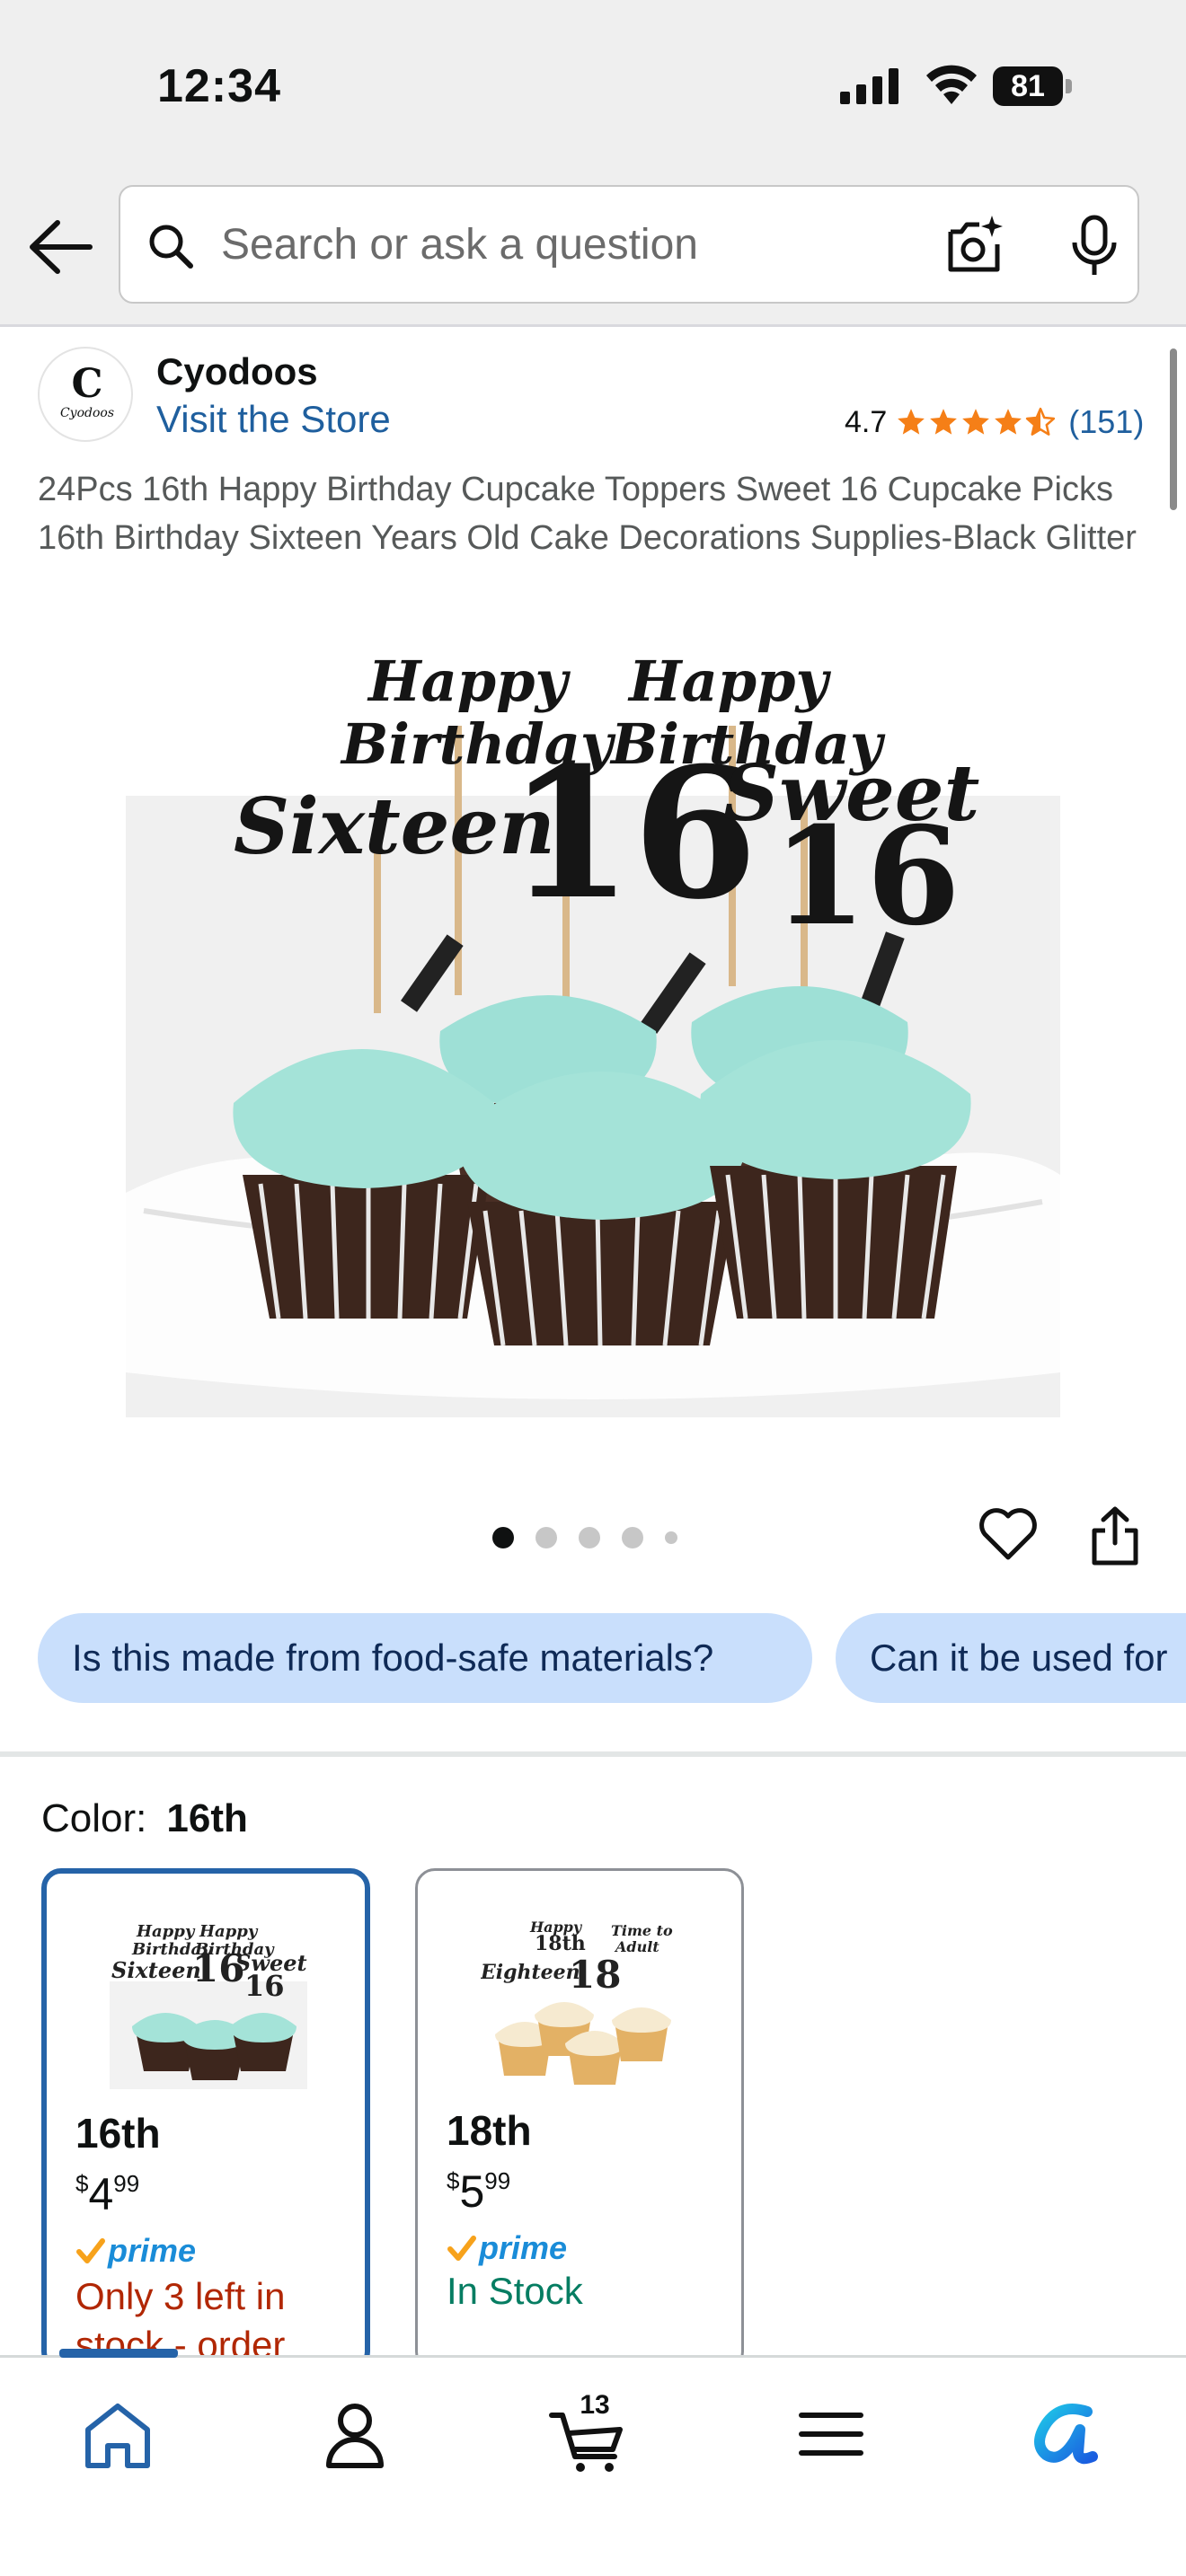 The width and height of the screenshot is (1186, 2576). What do you see at coordinates (588, 2432) in the screenshot?
I see `cart-button: 13` at bounding box center [588, 2432].